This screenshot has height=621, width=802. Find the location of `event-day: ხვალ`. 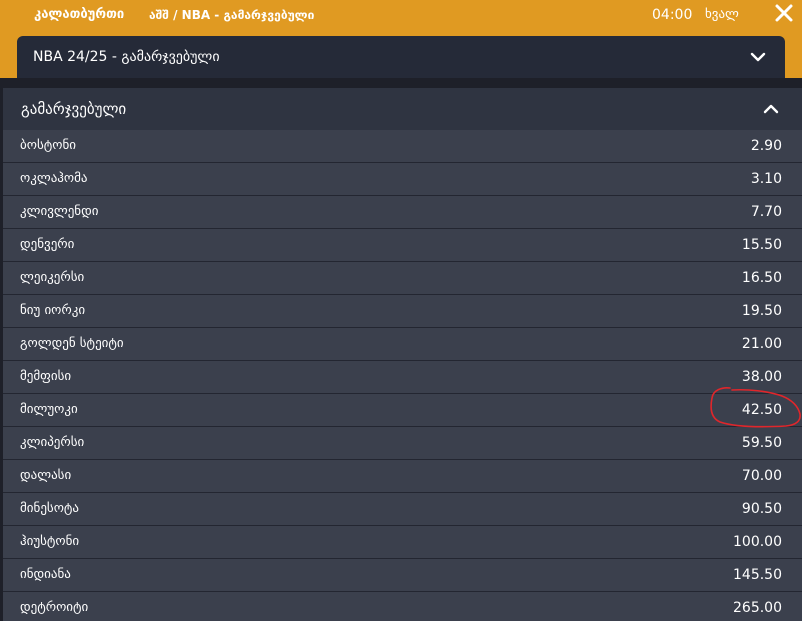

event-day: ხვალ is located at coordinates (722, 14).